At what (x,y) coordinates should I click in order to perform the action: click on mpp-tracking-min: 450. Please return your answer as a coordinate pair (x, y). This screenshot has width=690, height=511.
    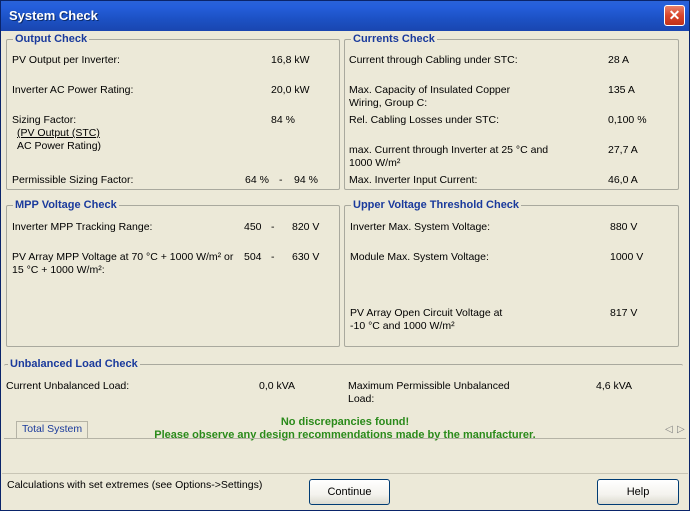
    Looking at the image, I should click on (253, 227).